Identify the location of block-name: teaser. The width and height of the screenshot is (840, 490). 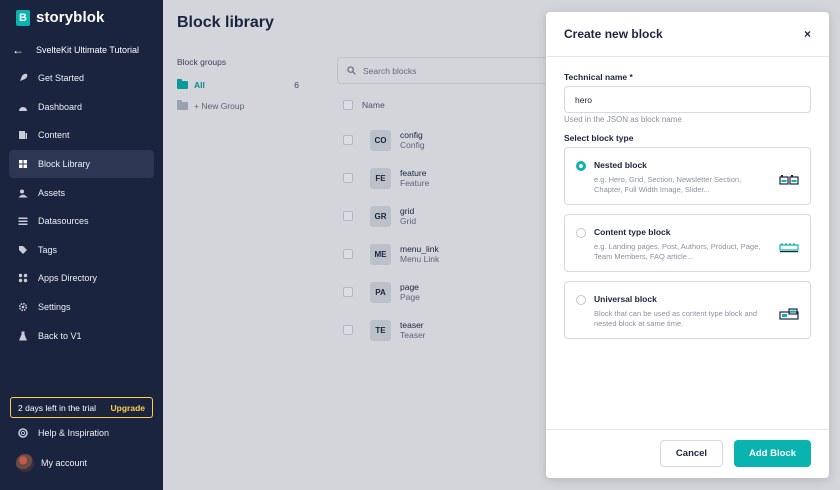
(412, 324).